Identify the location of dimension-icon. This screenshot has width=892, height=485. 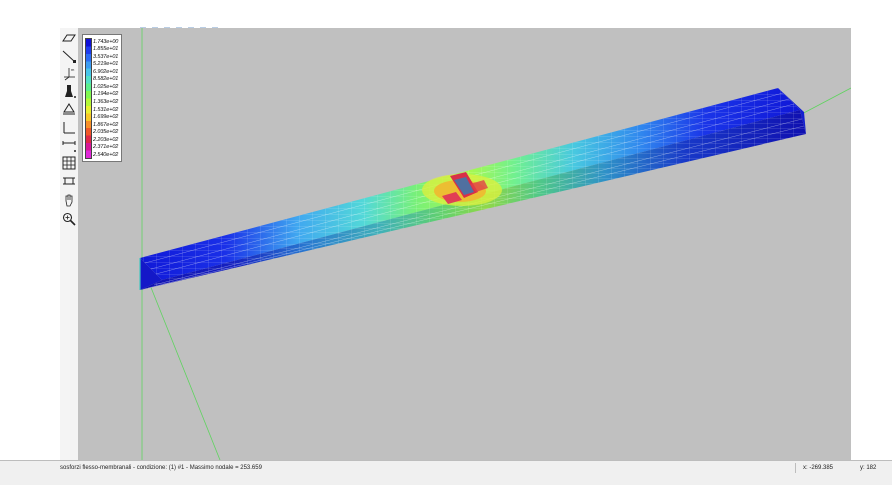
(69, 127).